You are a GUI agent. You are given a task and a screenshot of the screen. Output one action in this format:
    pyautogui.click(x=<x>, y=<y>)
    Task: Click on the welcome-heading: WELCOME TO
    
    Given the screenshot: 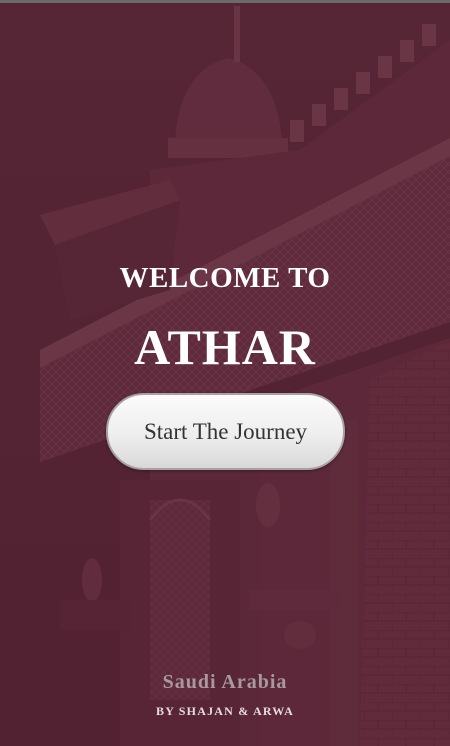 What is the action you would take?
    pyautogui.click(x=225, y=278)
    